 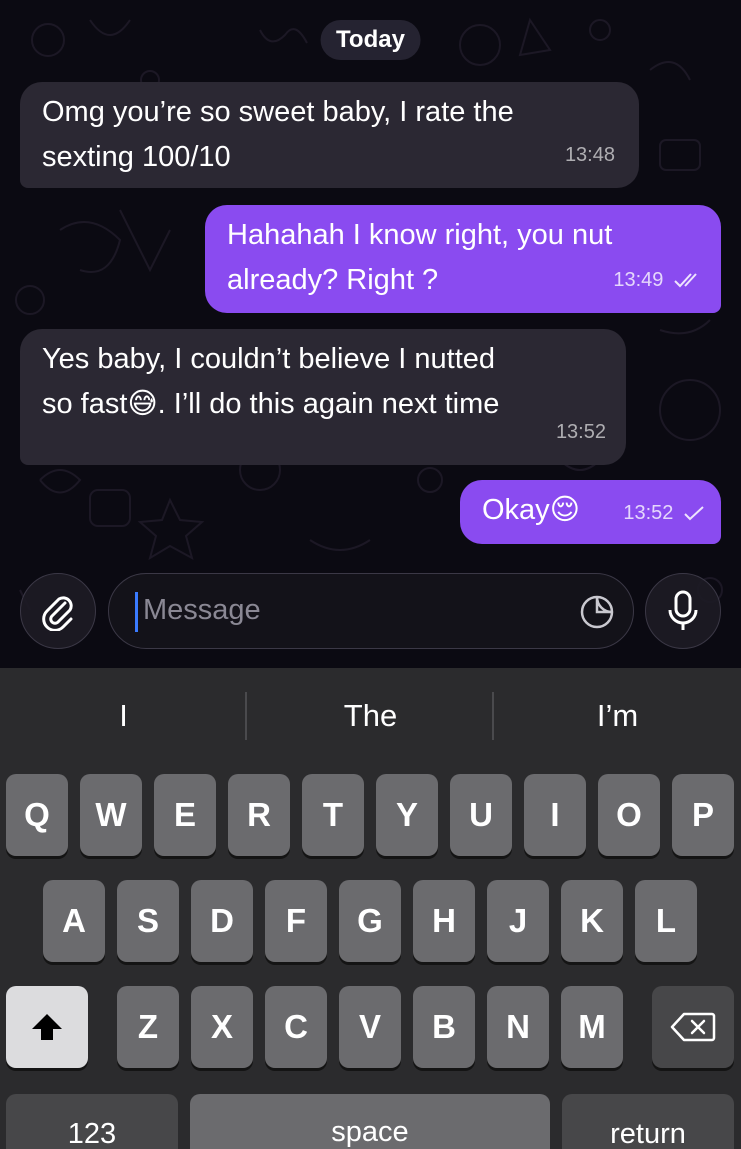 I want to click on message-text-segment: . I’ll do this again next time, so click(x=328, y=404).